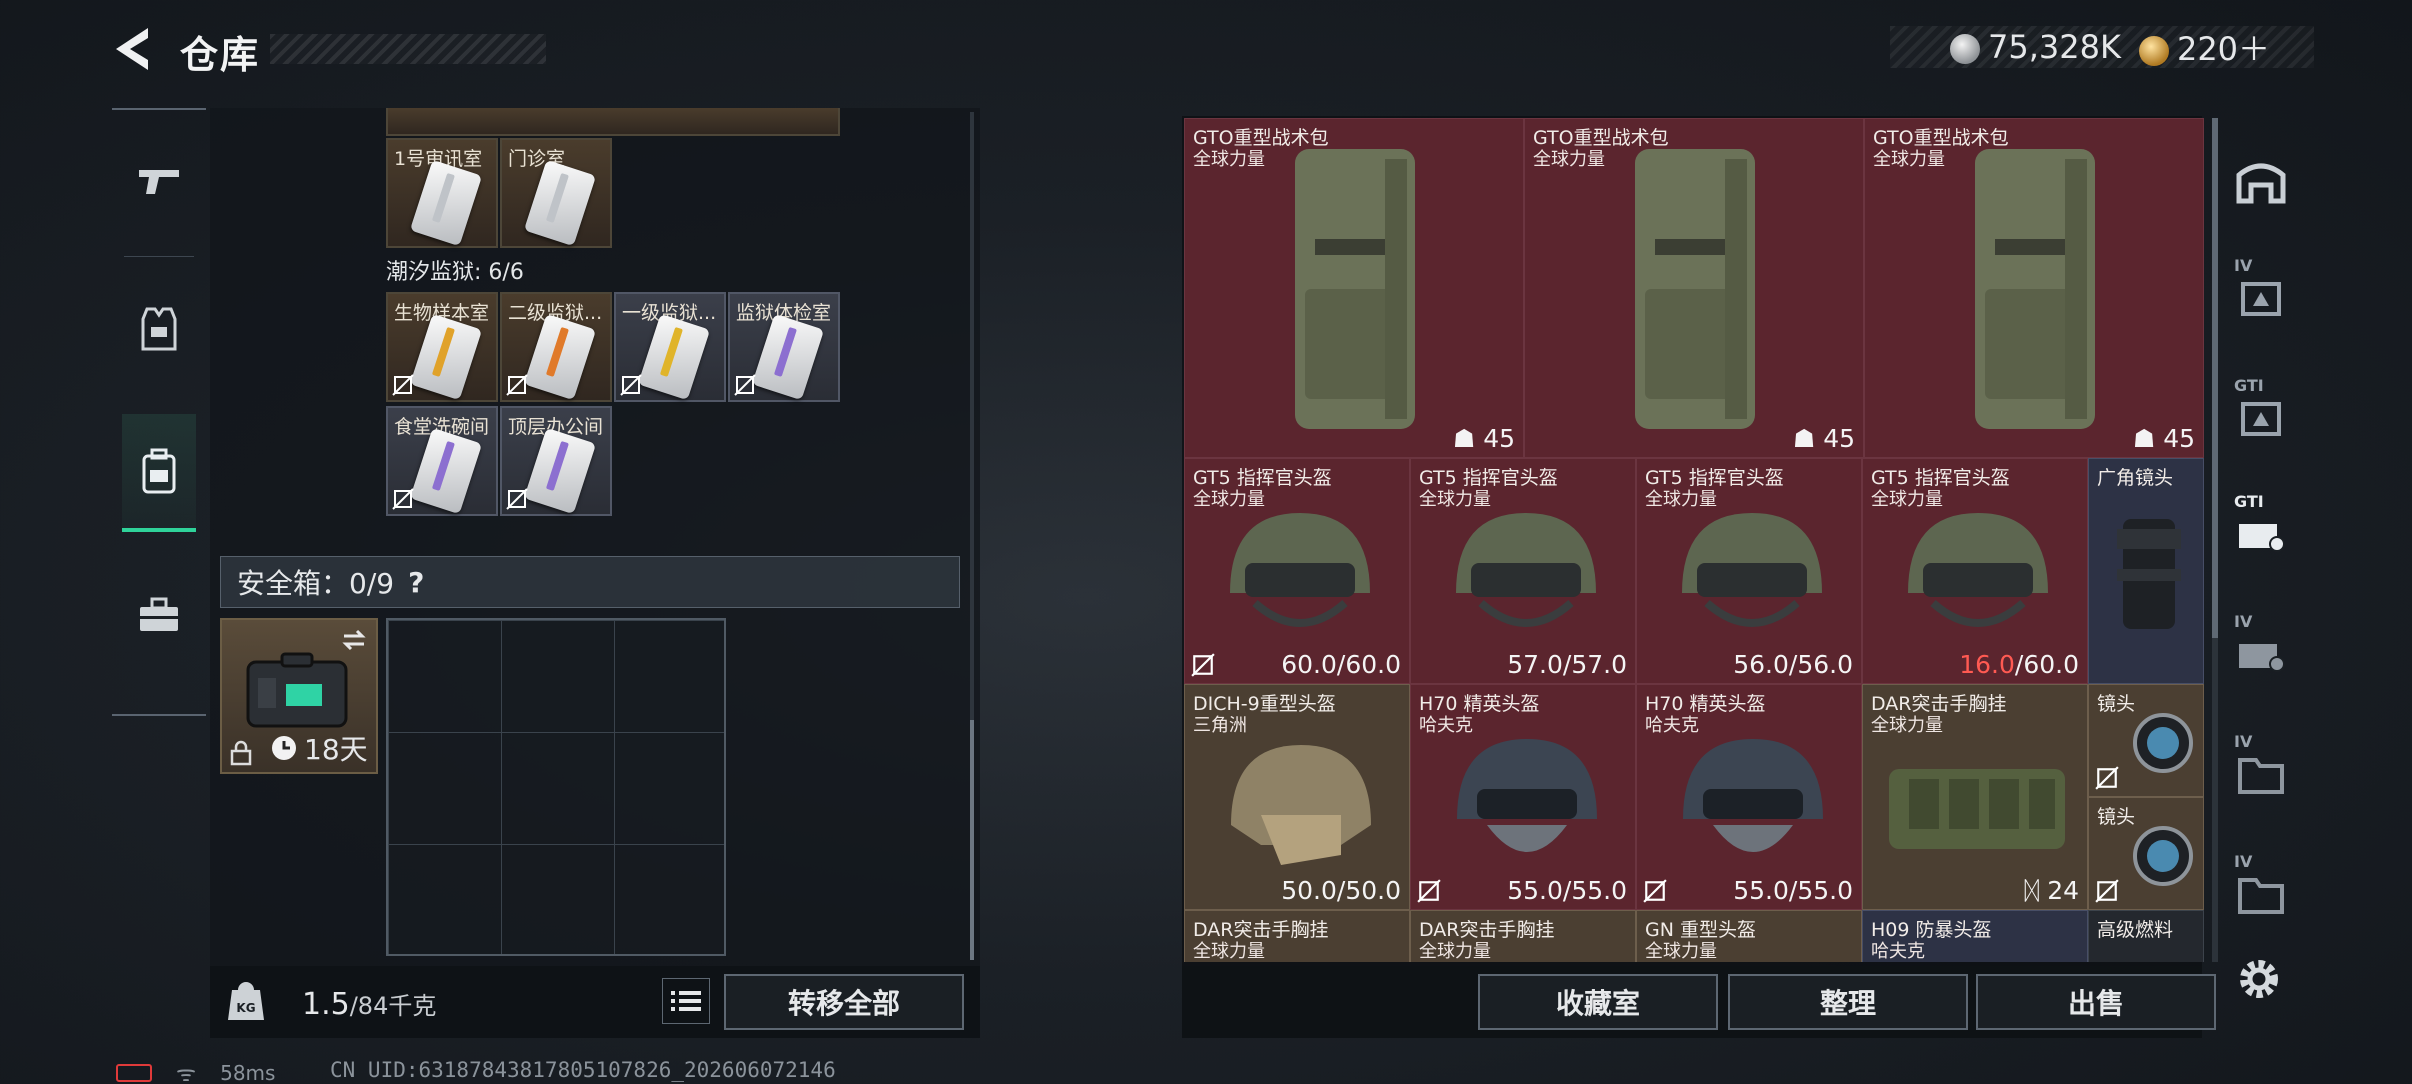  Describe the element at coordinates (1898, 951) in the screenshot. I see `item-faction: 哈夫克` at that location.